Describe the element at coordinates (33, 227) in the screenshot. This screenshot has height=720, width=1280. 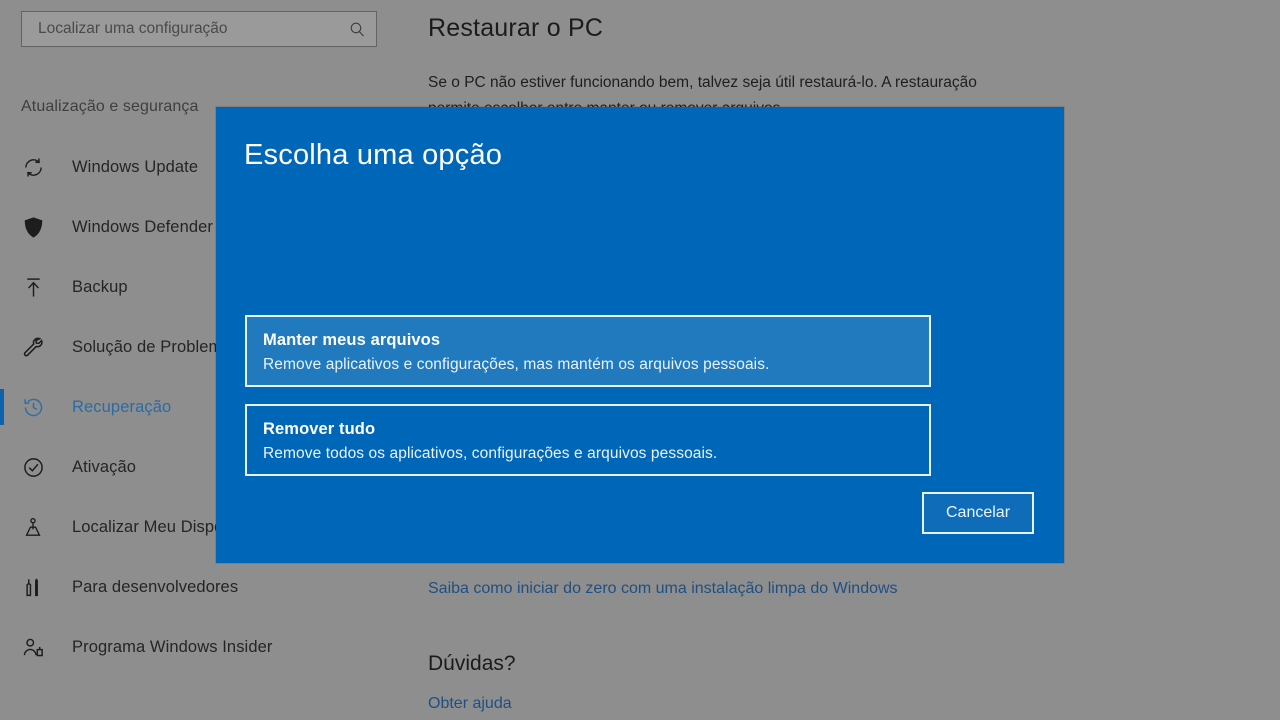
I see `shield-icon` at that location.